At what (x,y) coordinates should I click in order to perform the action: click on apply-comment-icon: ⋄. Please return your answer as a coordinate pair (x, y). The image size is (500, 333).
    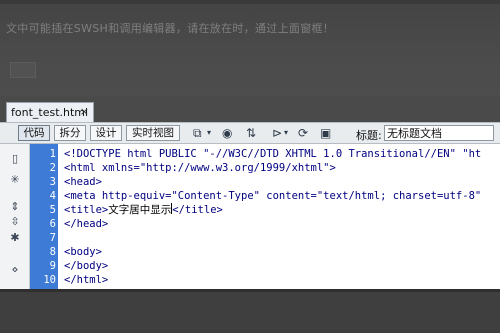
    Looking at the image, I should click on (15, 270).